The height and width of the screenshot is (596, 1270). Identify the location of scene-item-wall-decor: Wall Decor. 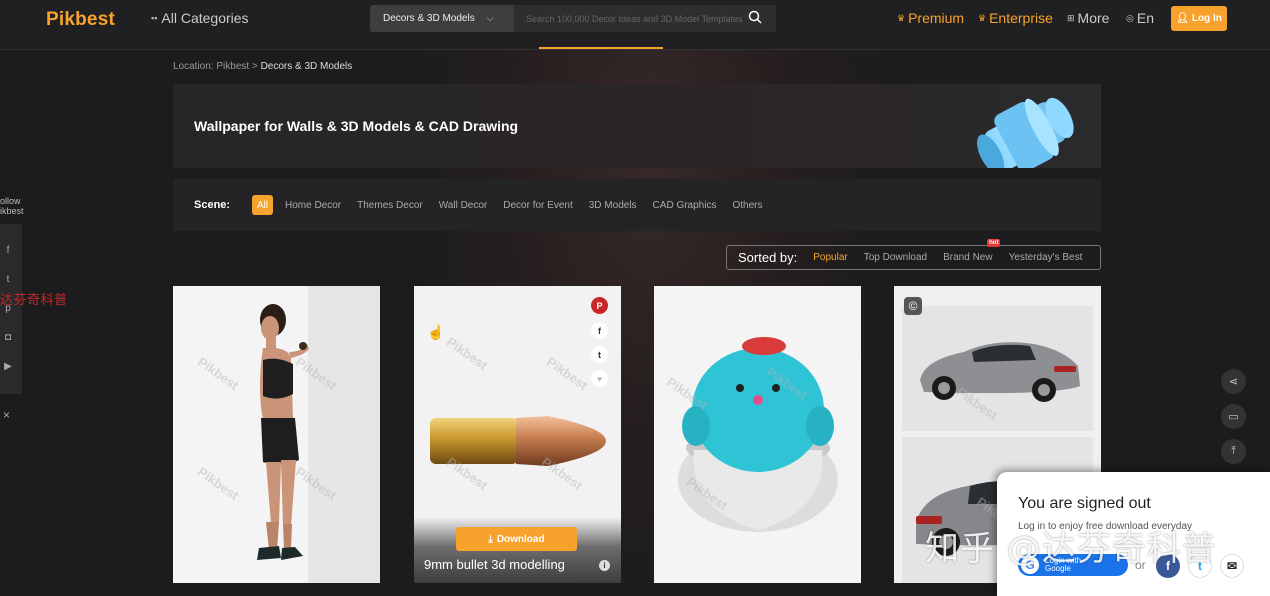
(463, 205).